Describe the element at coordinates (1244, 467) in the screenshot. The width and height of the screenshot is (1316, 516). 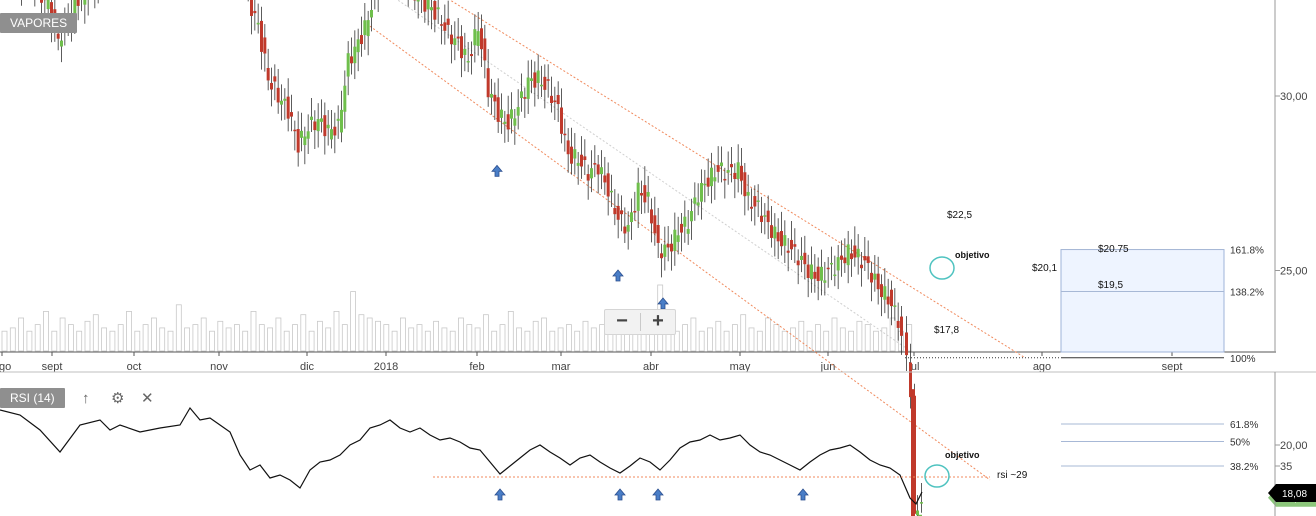
I see `fibonacci-level-label: 38.2%` at that location.